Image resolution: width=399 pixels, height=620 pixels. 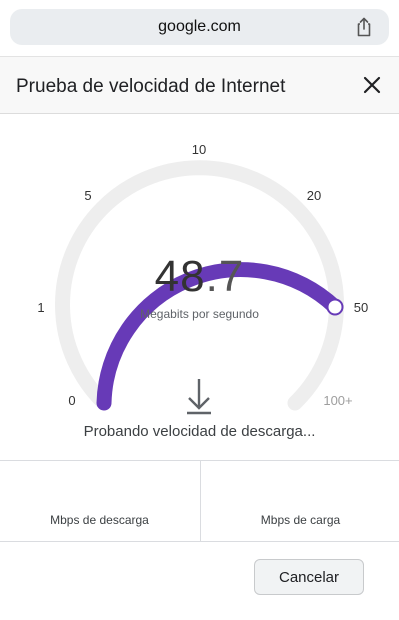 What do you see at coordinates (299, 501) in the screenshot?
I see `upload-result: Mbps de carga` at bounding box center [299, 501].